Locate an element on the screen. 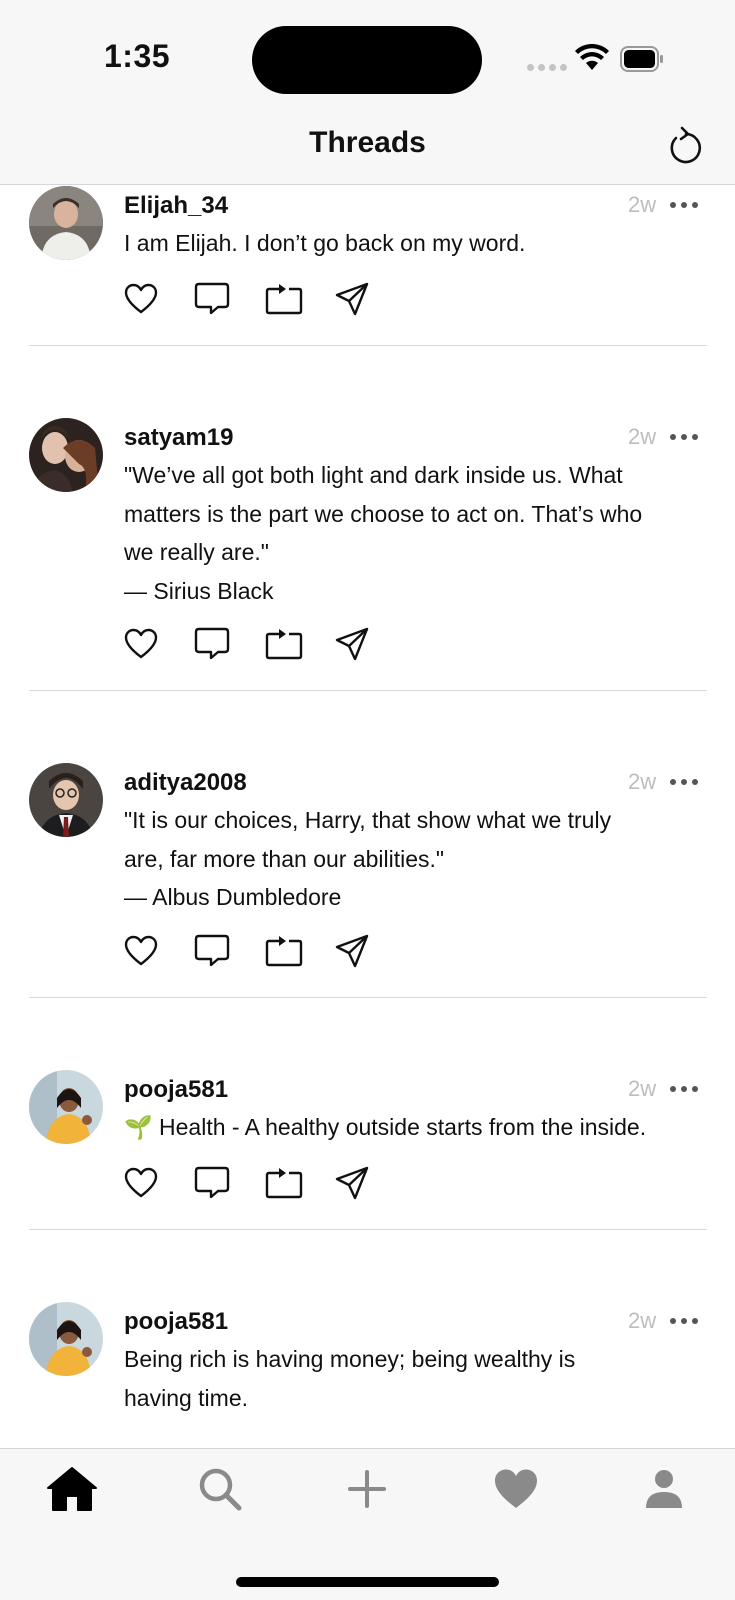  refresh-icon is located at coordinates (686, 145).